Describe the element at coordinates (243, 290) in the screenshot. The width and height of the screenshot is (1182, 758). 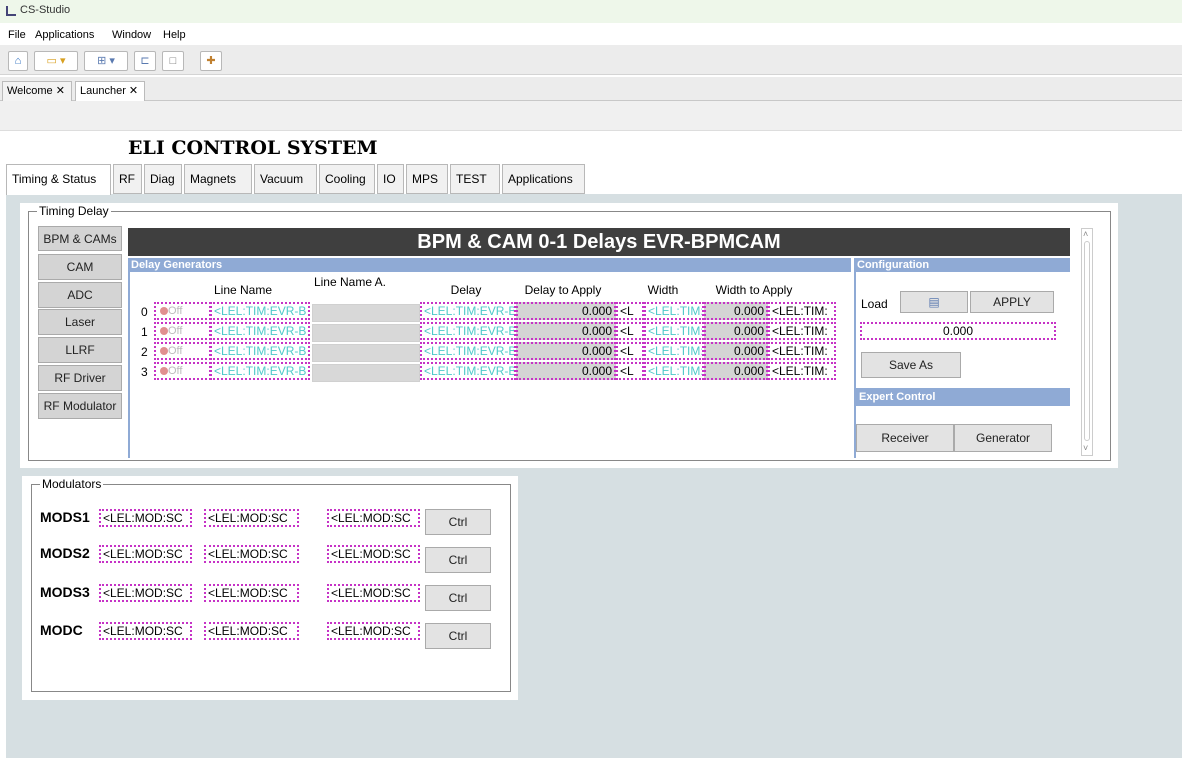
I see `col-line-name: Line Name` at that location.